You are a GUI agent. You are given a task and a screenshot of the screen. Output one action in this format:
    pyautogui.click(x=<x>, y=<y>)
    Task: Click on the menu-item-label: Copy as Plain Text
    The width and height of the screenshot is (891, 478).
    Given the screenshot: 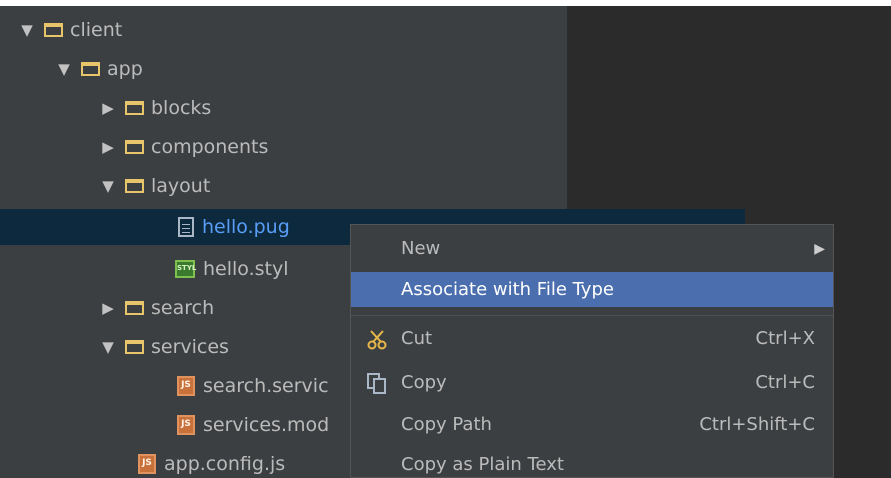 What is the action you would take?
    pyautogui.click(x=482, y=464)
    